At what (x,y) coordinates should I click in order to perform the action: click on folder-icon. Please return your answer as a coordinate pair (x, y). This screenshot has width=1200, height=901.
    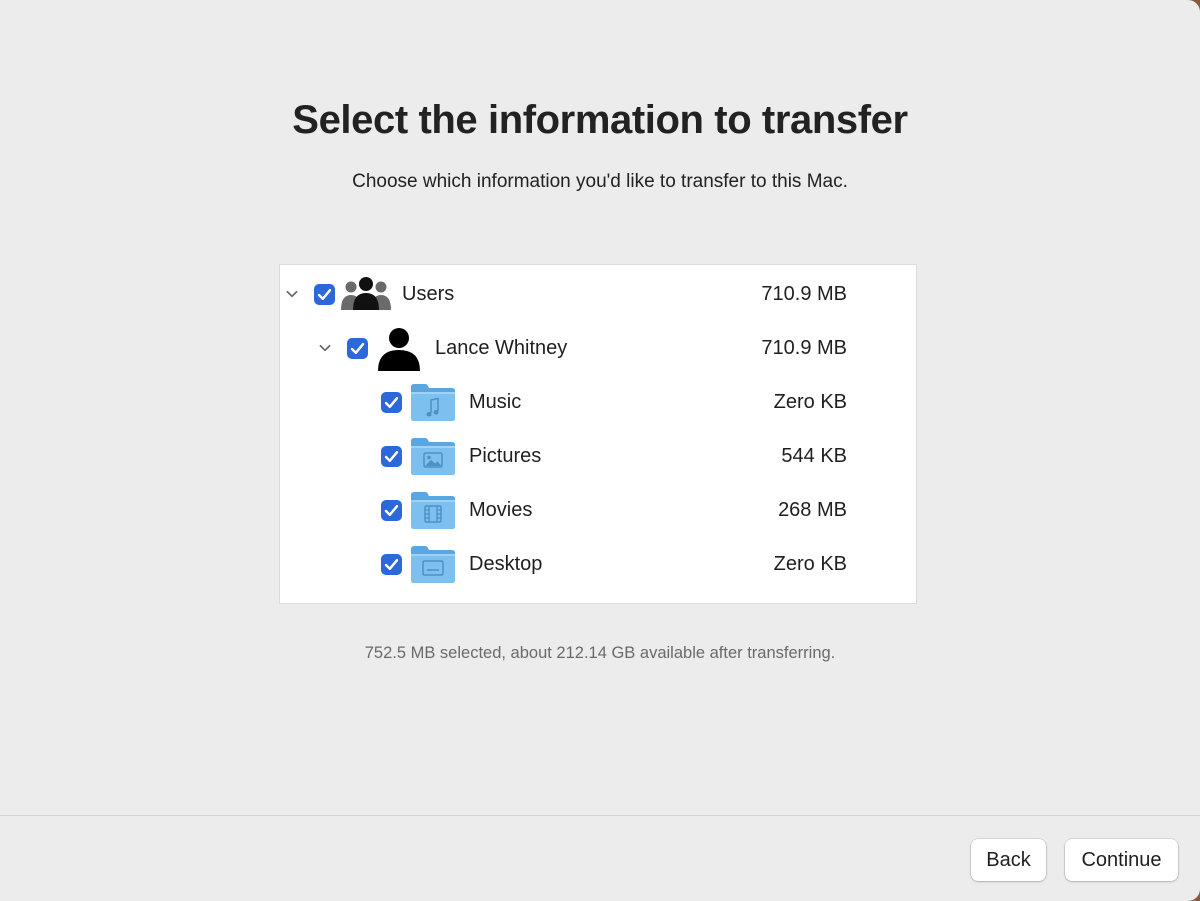
    Looking at the image, I should click on (433, 601).